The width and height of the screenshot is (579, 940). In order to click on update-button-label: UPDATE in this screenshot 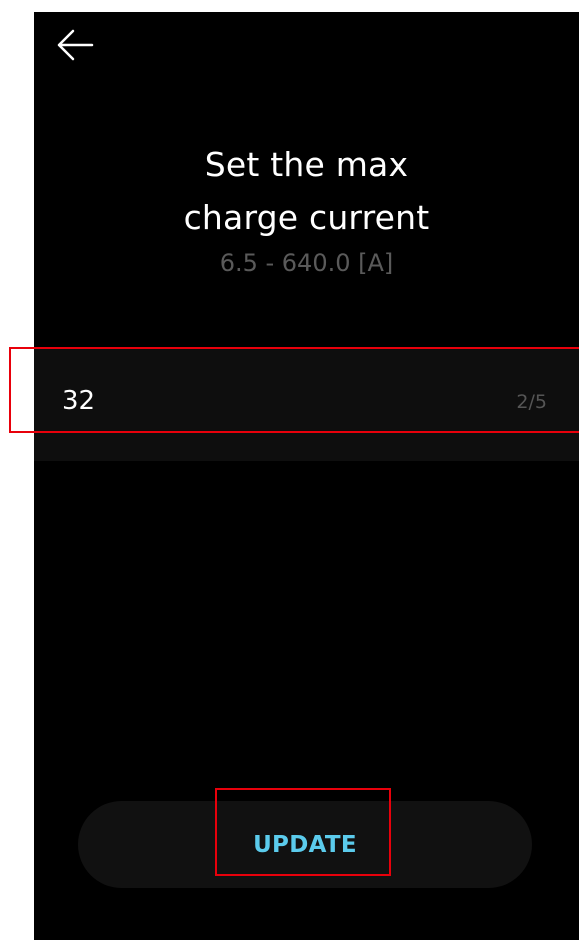, I will do `click(305, 844)`.